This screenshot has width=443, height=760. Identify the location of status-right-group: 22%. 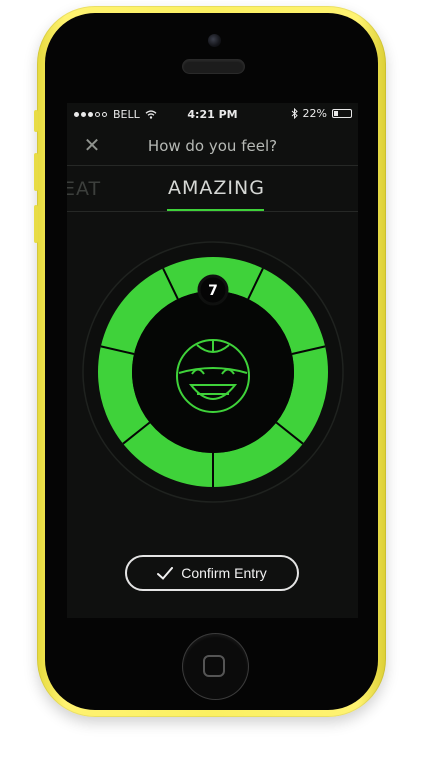
(321, 113).